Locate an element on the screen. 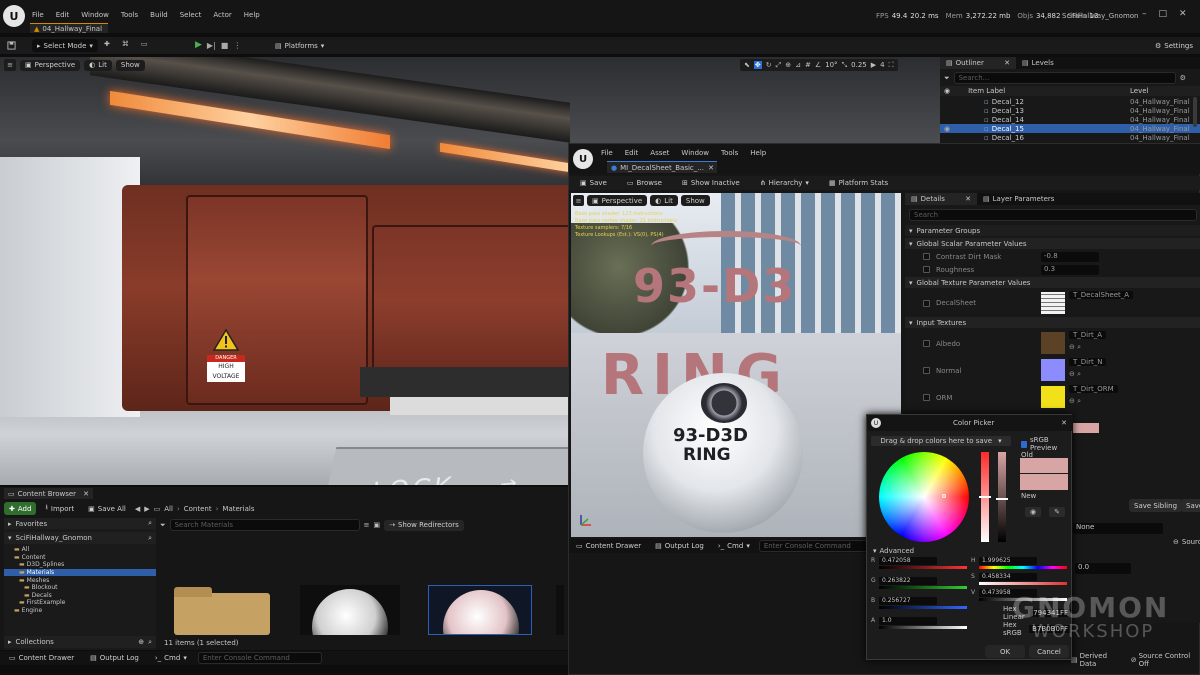  project-root: ▾ SciFiHallway_Gnomon ⌕ is located at coordinates (80, 538).